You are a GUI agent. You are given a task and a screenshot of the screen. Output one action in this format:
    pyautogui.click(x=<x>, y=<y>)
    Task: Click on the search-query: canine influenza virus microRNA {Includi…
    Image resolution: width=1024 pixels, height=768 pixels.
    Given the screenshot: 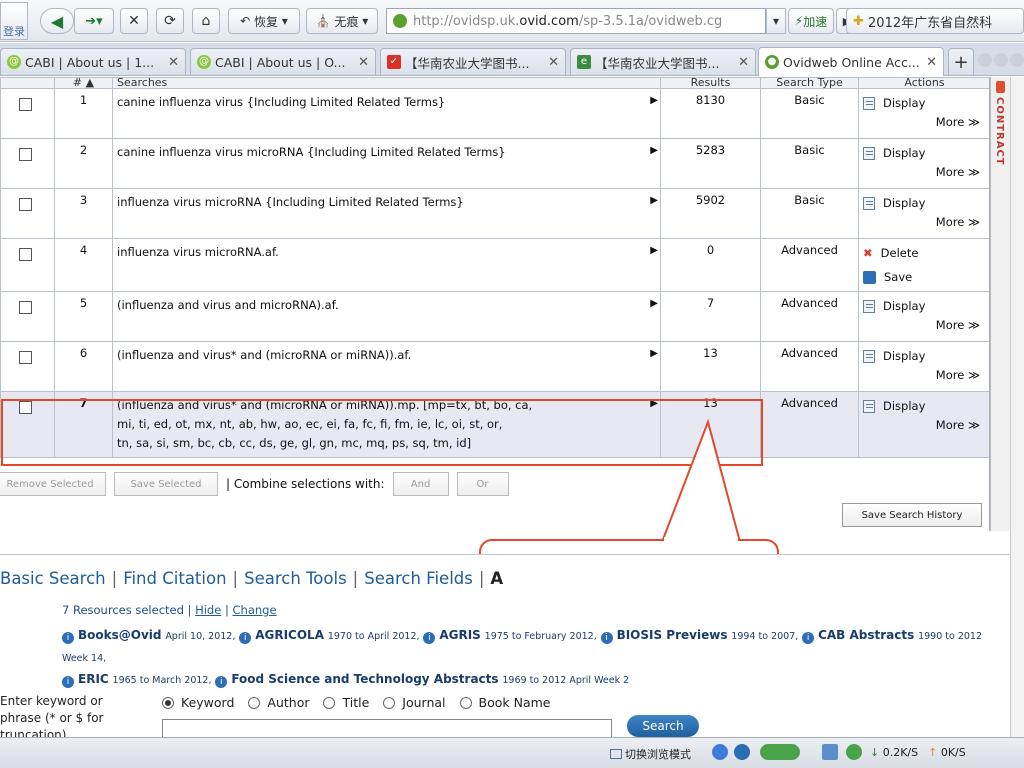 What is the action you would take?
    pyautogui.click(x=386, y=163)
    